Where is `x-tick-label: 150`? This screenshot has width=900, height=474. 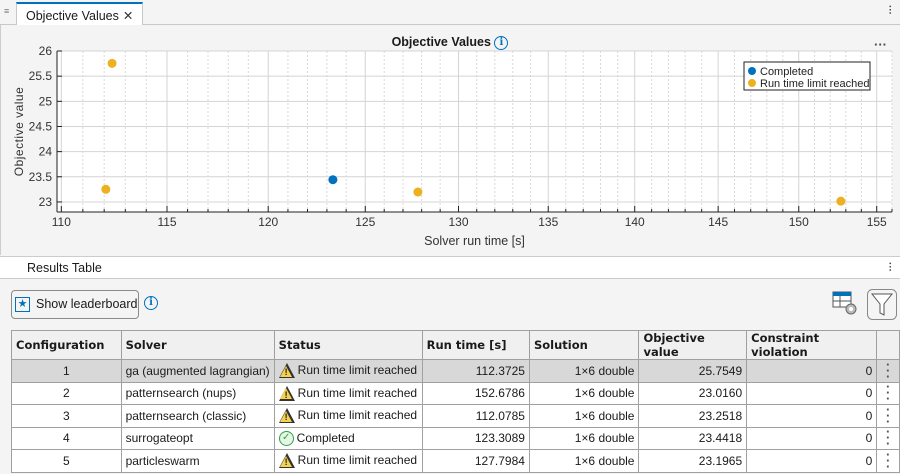
x-tick-label: 150 is located at coordinates (799, 222).